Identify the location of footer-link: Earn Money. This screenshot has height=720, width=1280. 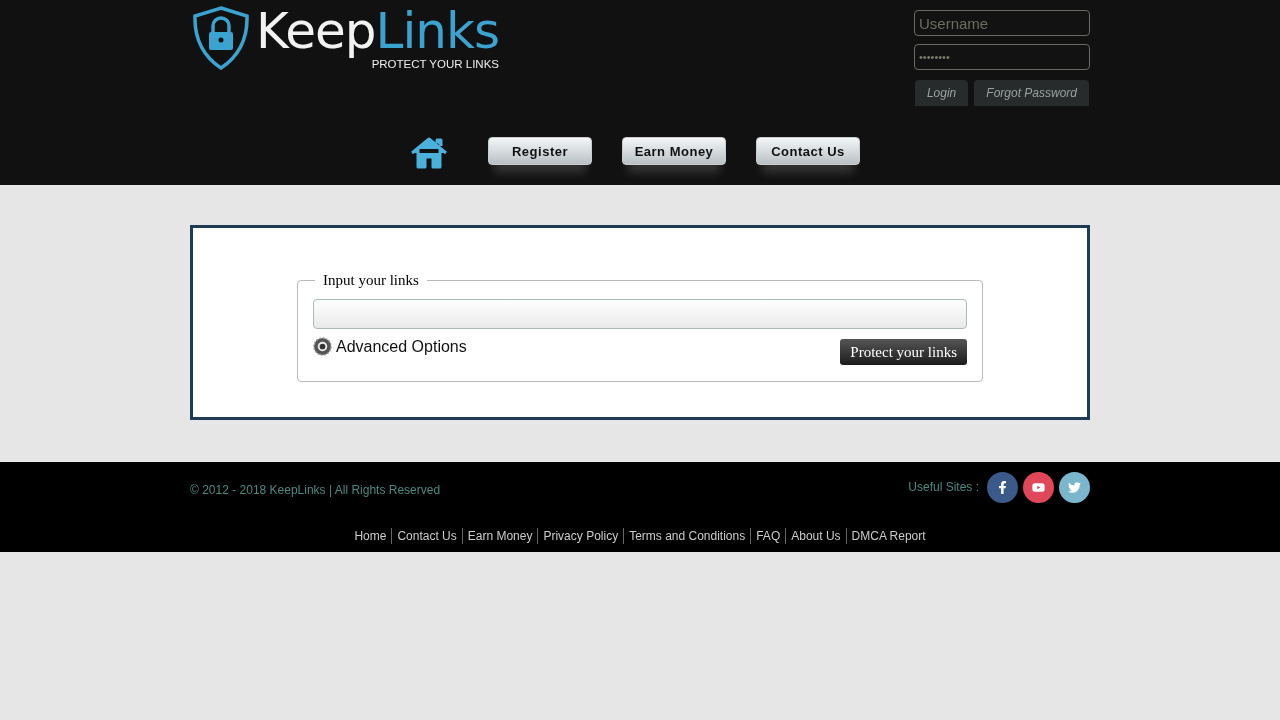
(499, 536).